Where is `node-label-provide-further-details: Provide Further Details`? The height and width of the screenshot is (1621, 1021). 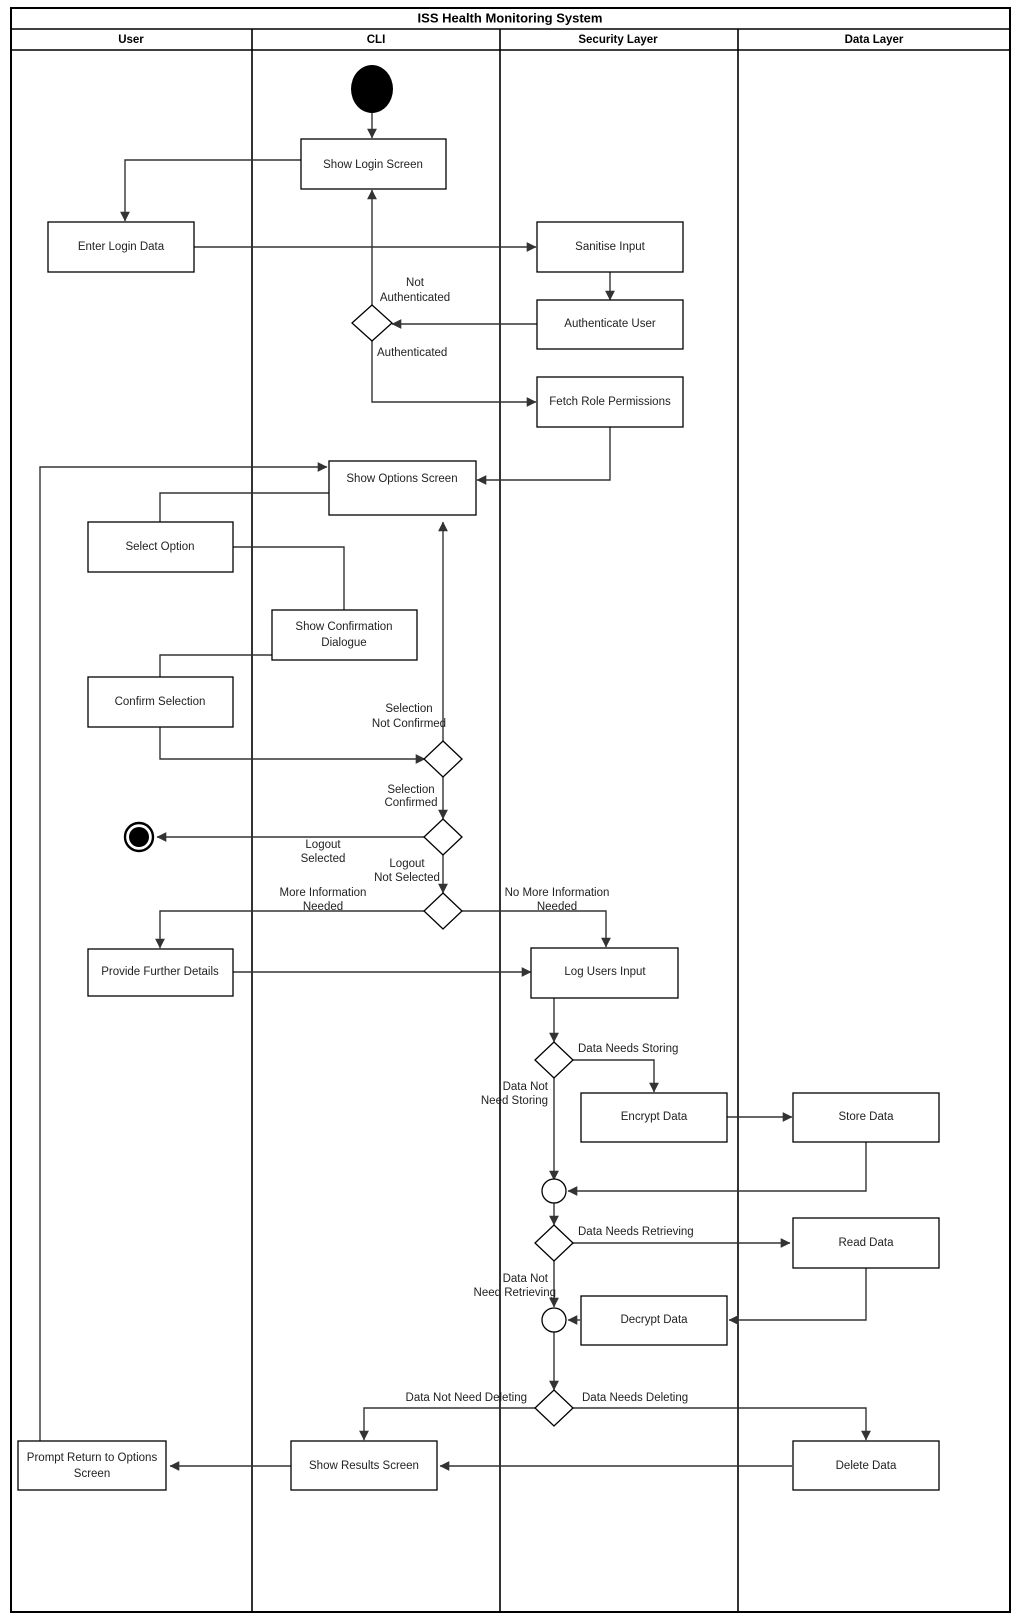
node-label-provide-further-details: Provide Further Details is located at coordinates (160, 972).